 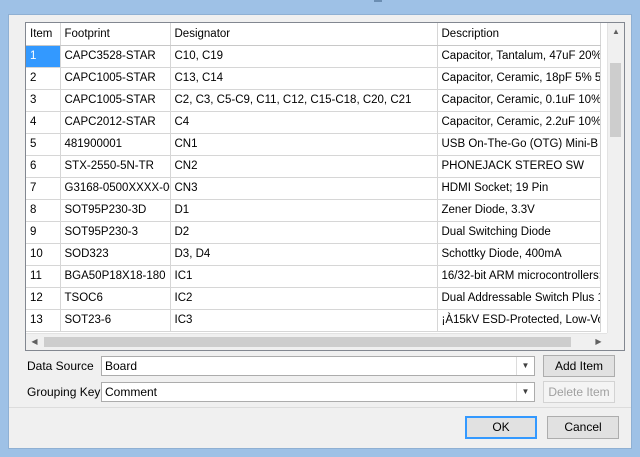 What do you see at coordinates (304, 78) in the screenshot?
I see `cell-designator: C13, C14` at bounding box center [304, 78].